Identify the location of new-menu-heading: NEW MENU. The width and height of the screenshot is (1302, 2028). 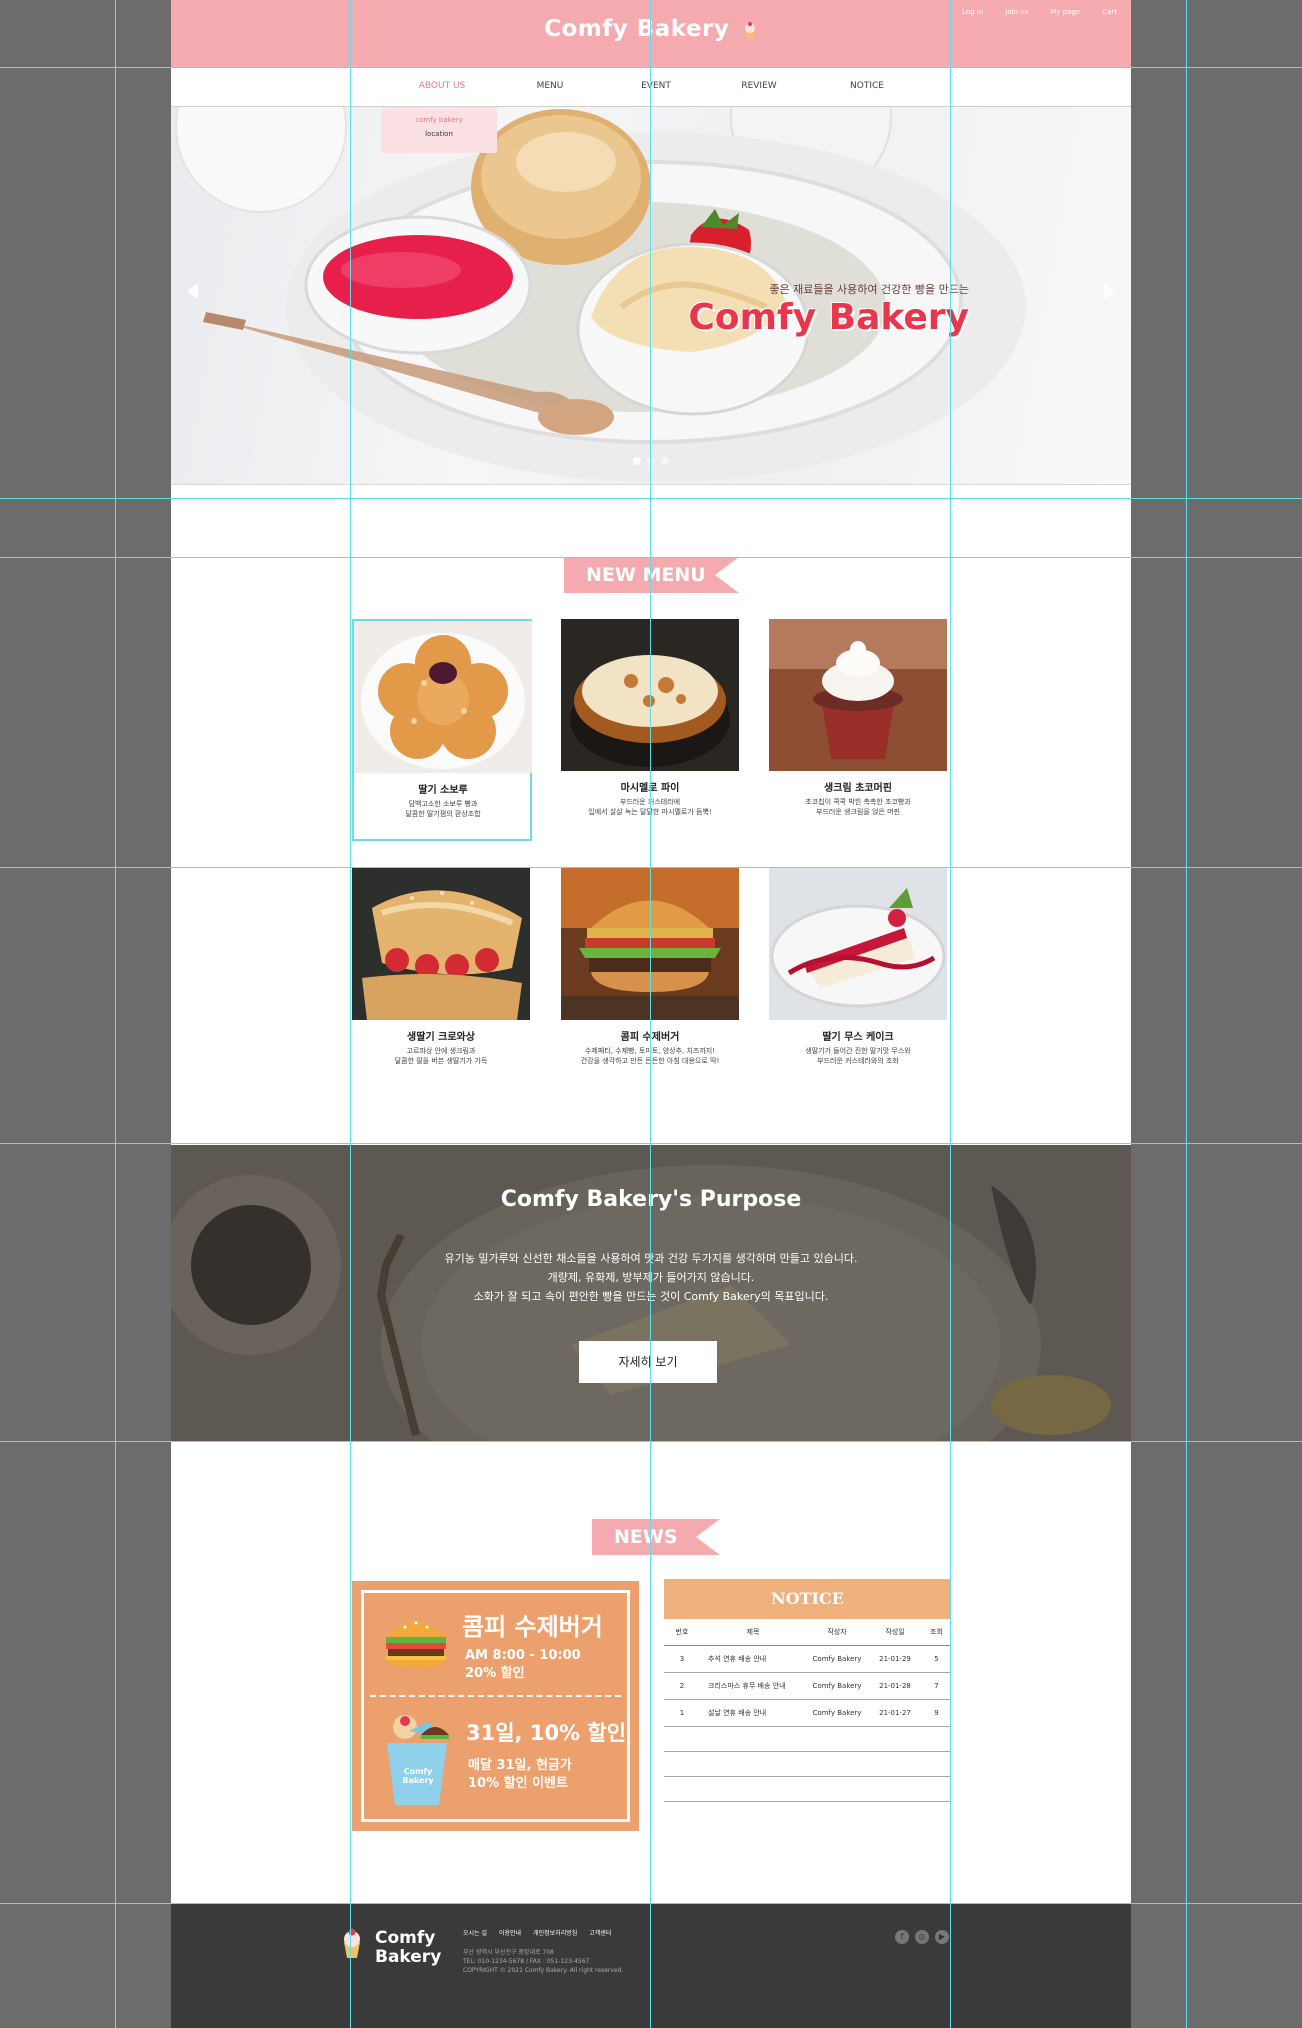
(651, 575).